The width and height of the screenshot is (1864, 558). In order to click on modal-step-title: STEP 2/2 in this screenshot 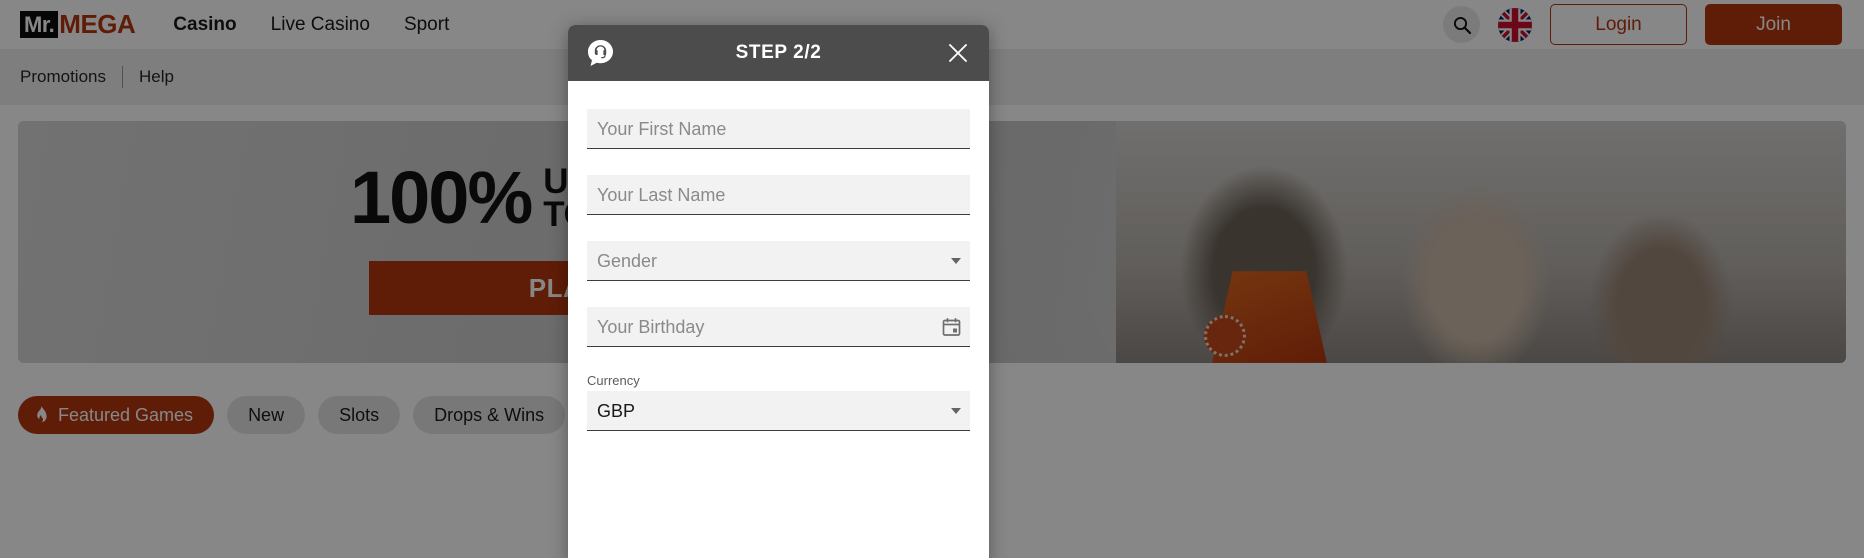, I will do `click(778, 52)`.